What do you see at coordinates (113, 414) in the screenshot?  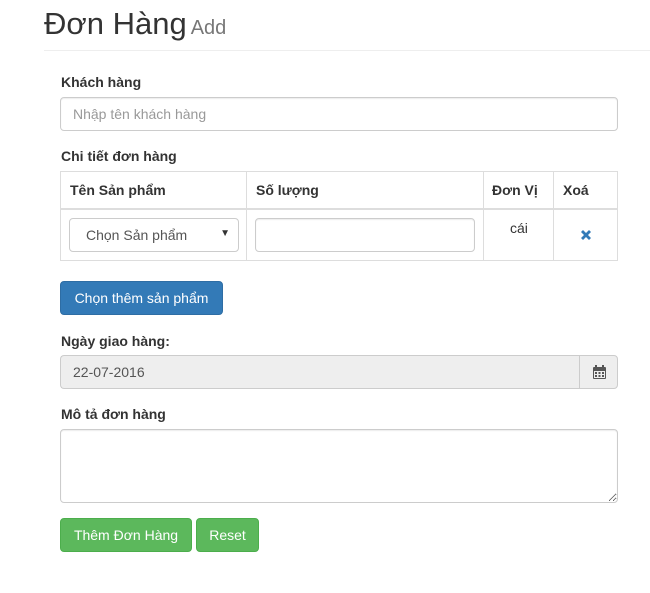 I see `description-label: Mô tả đơn hàng` at bounding box center [113, 414].